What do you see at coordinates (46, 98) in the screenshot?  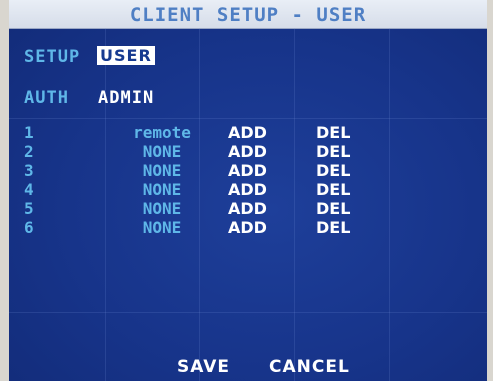 I see `auth-label: AUTH` at bounding box center [46, 98].